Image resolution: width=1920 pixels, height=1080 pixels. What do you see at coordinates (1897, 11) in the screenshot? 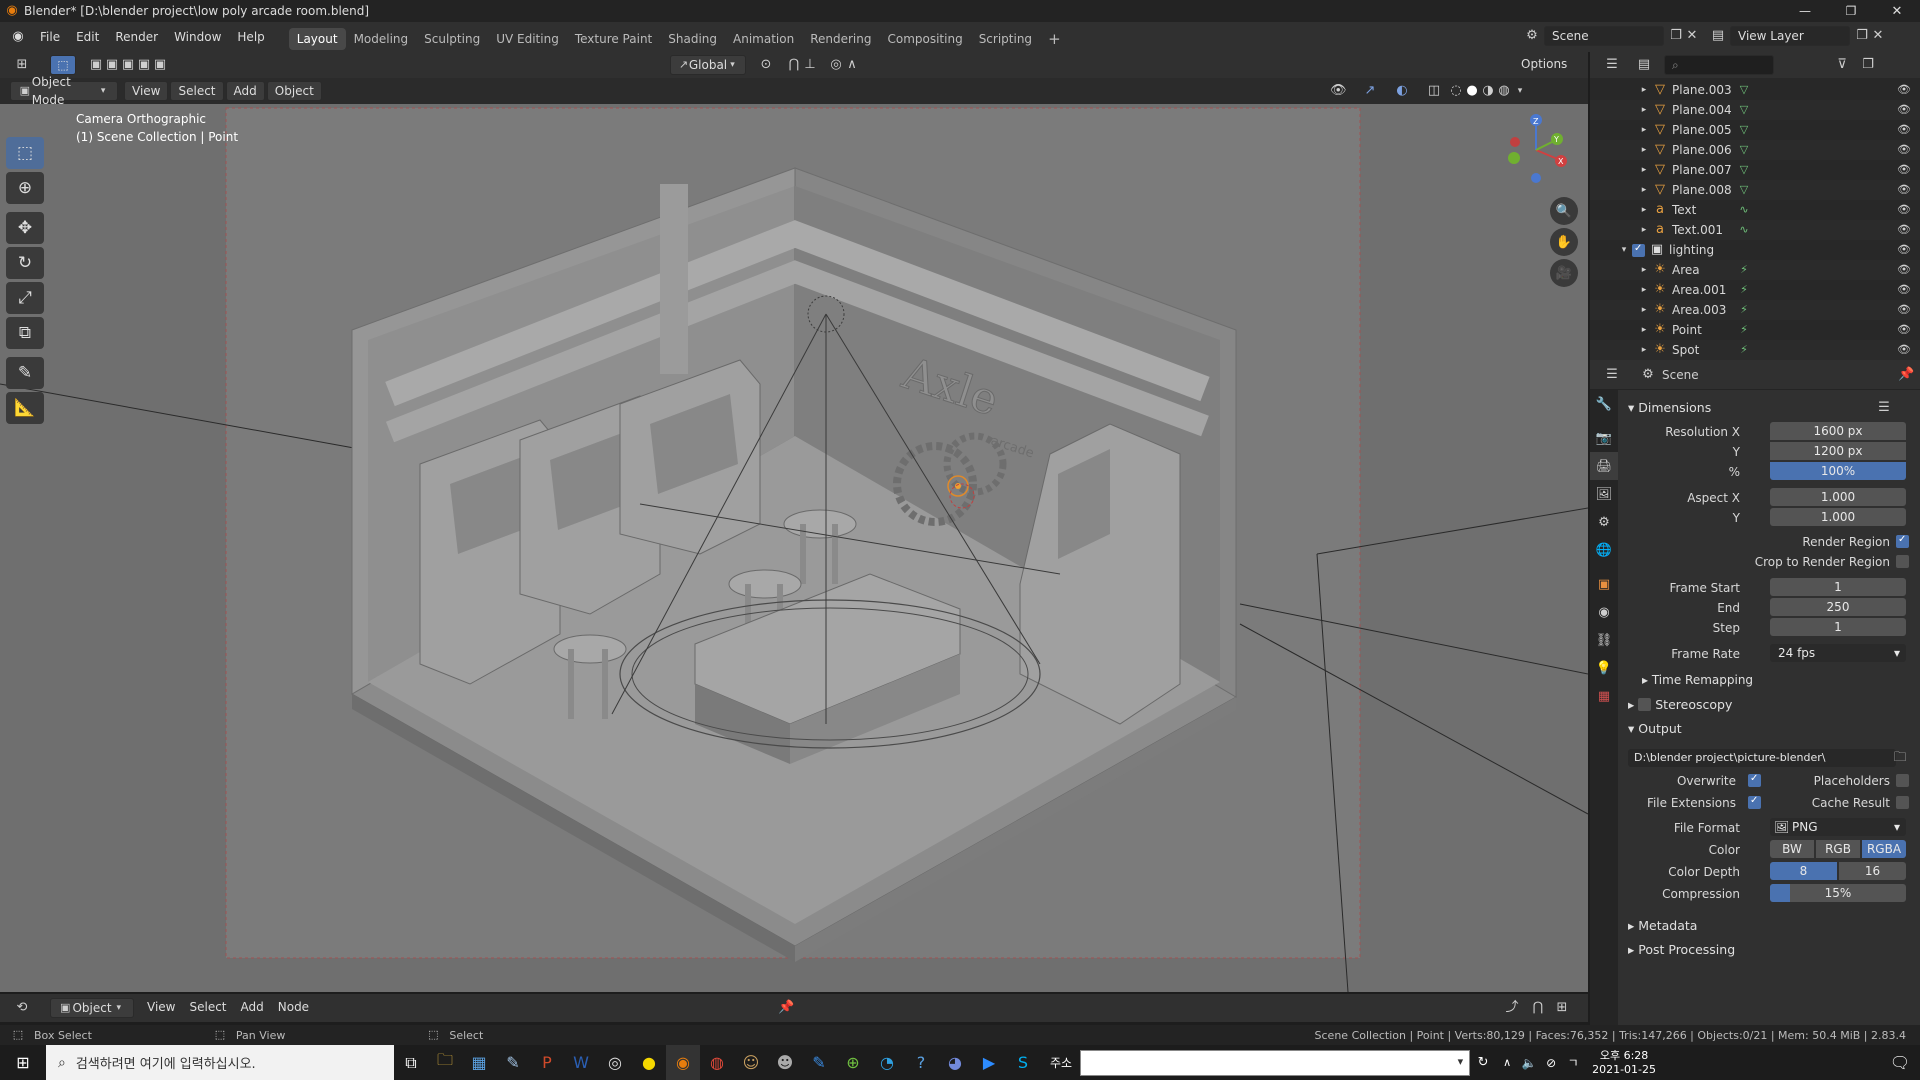
I see `close-icon: ✕` at bounding box center [1897, 11].